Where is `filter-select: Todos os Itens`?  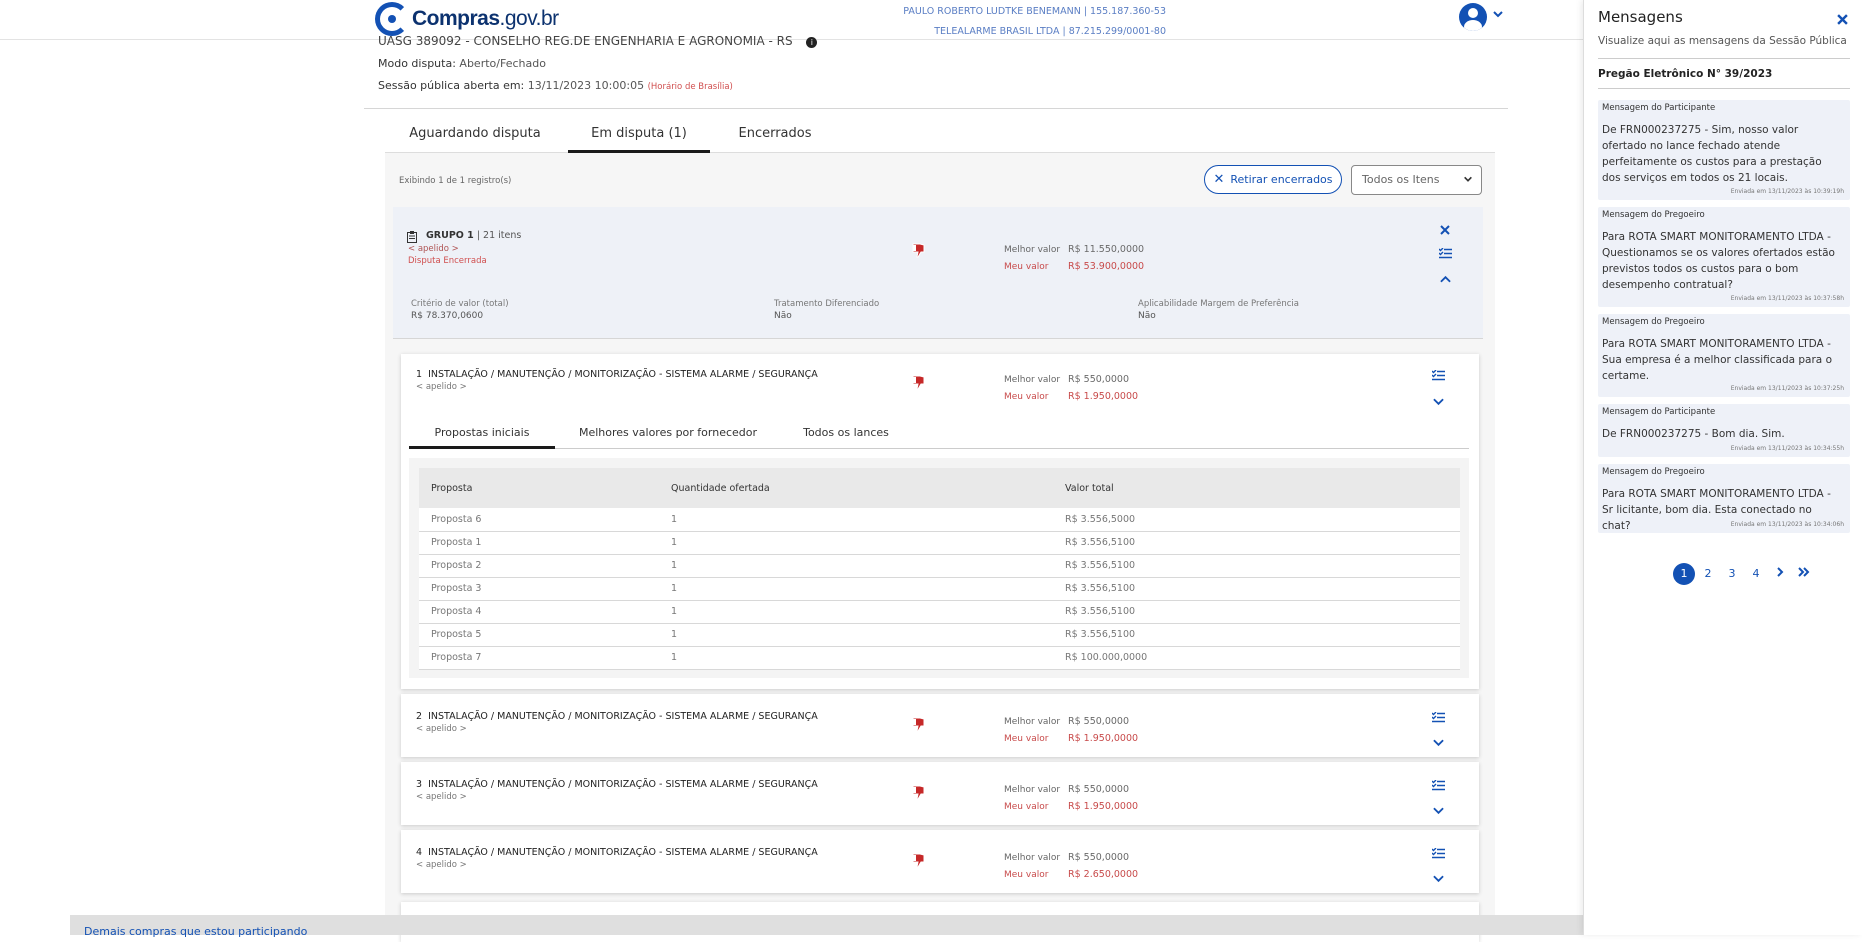
filter-select: Todos os Itens is located at coordinates (1416, 180).